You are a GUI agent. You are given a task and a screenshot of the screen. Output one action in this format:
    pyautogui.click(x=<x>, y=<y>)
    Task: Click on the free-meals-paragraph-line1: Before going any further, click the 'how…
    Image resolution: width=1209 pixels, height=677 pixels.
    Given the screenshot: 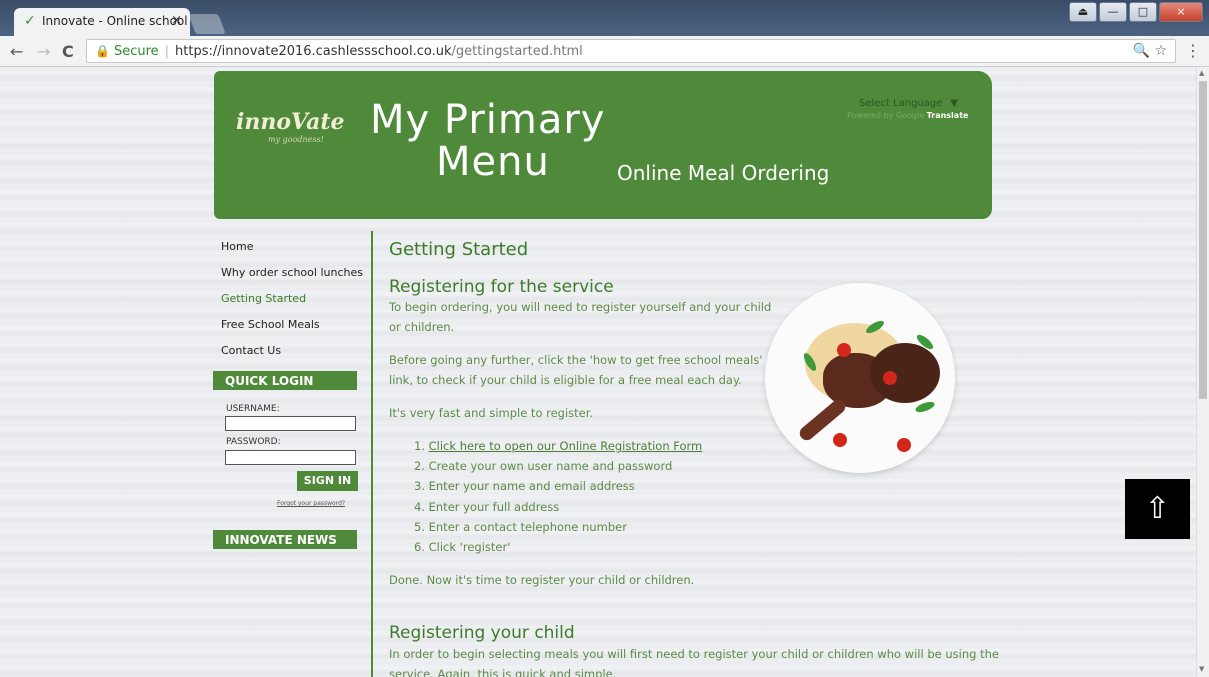 What is the action you would take?
    pyautogui.click(x=576, y=360)
    